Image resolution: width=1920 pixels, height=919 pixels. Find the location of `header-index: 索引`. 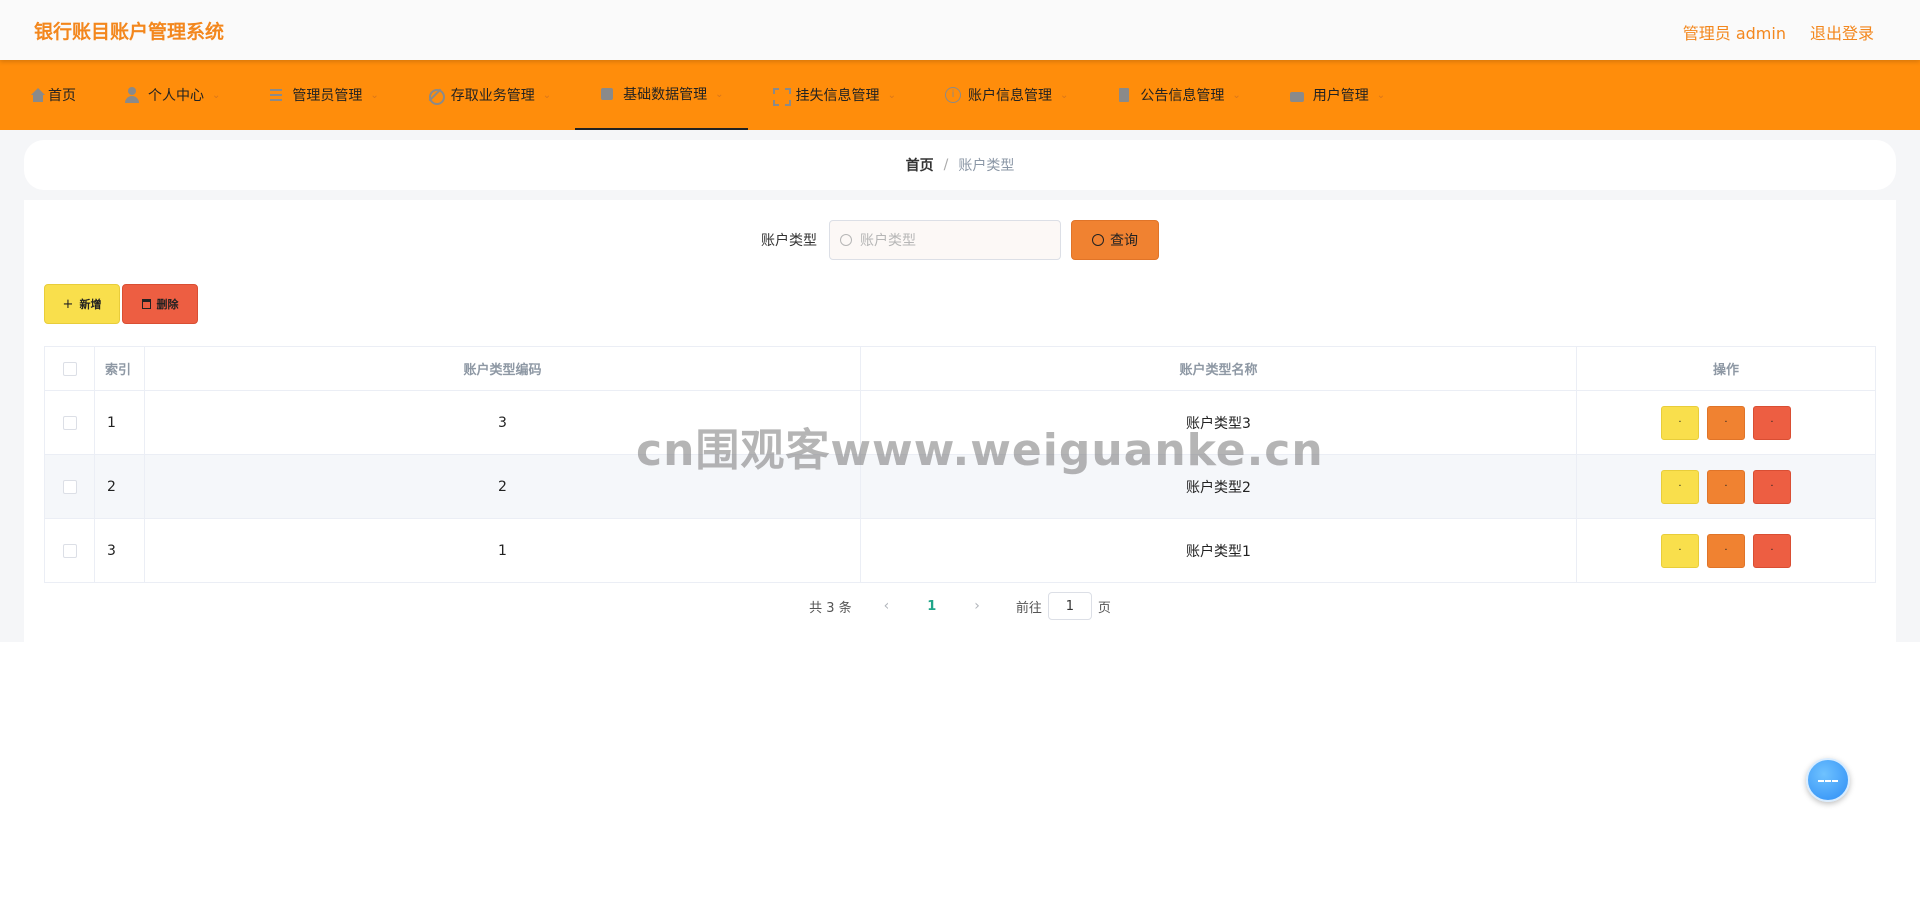

header-index: 索引 is located at coordinates (119, 368).